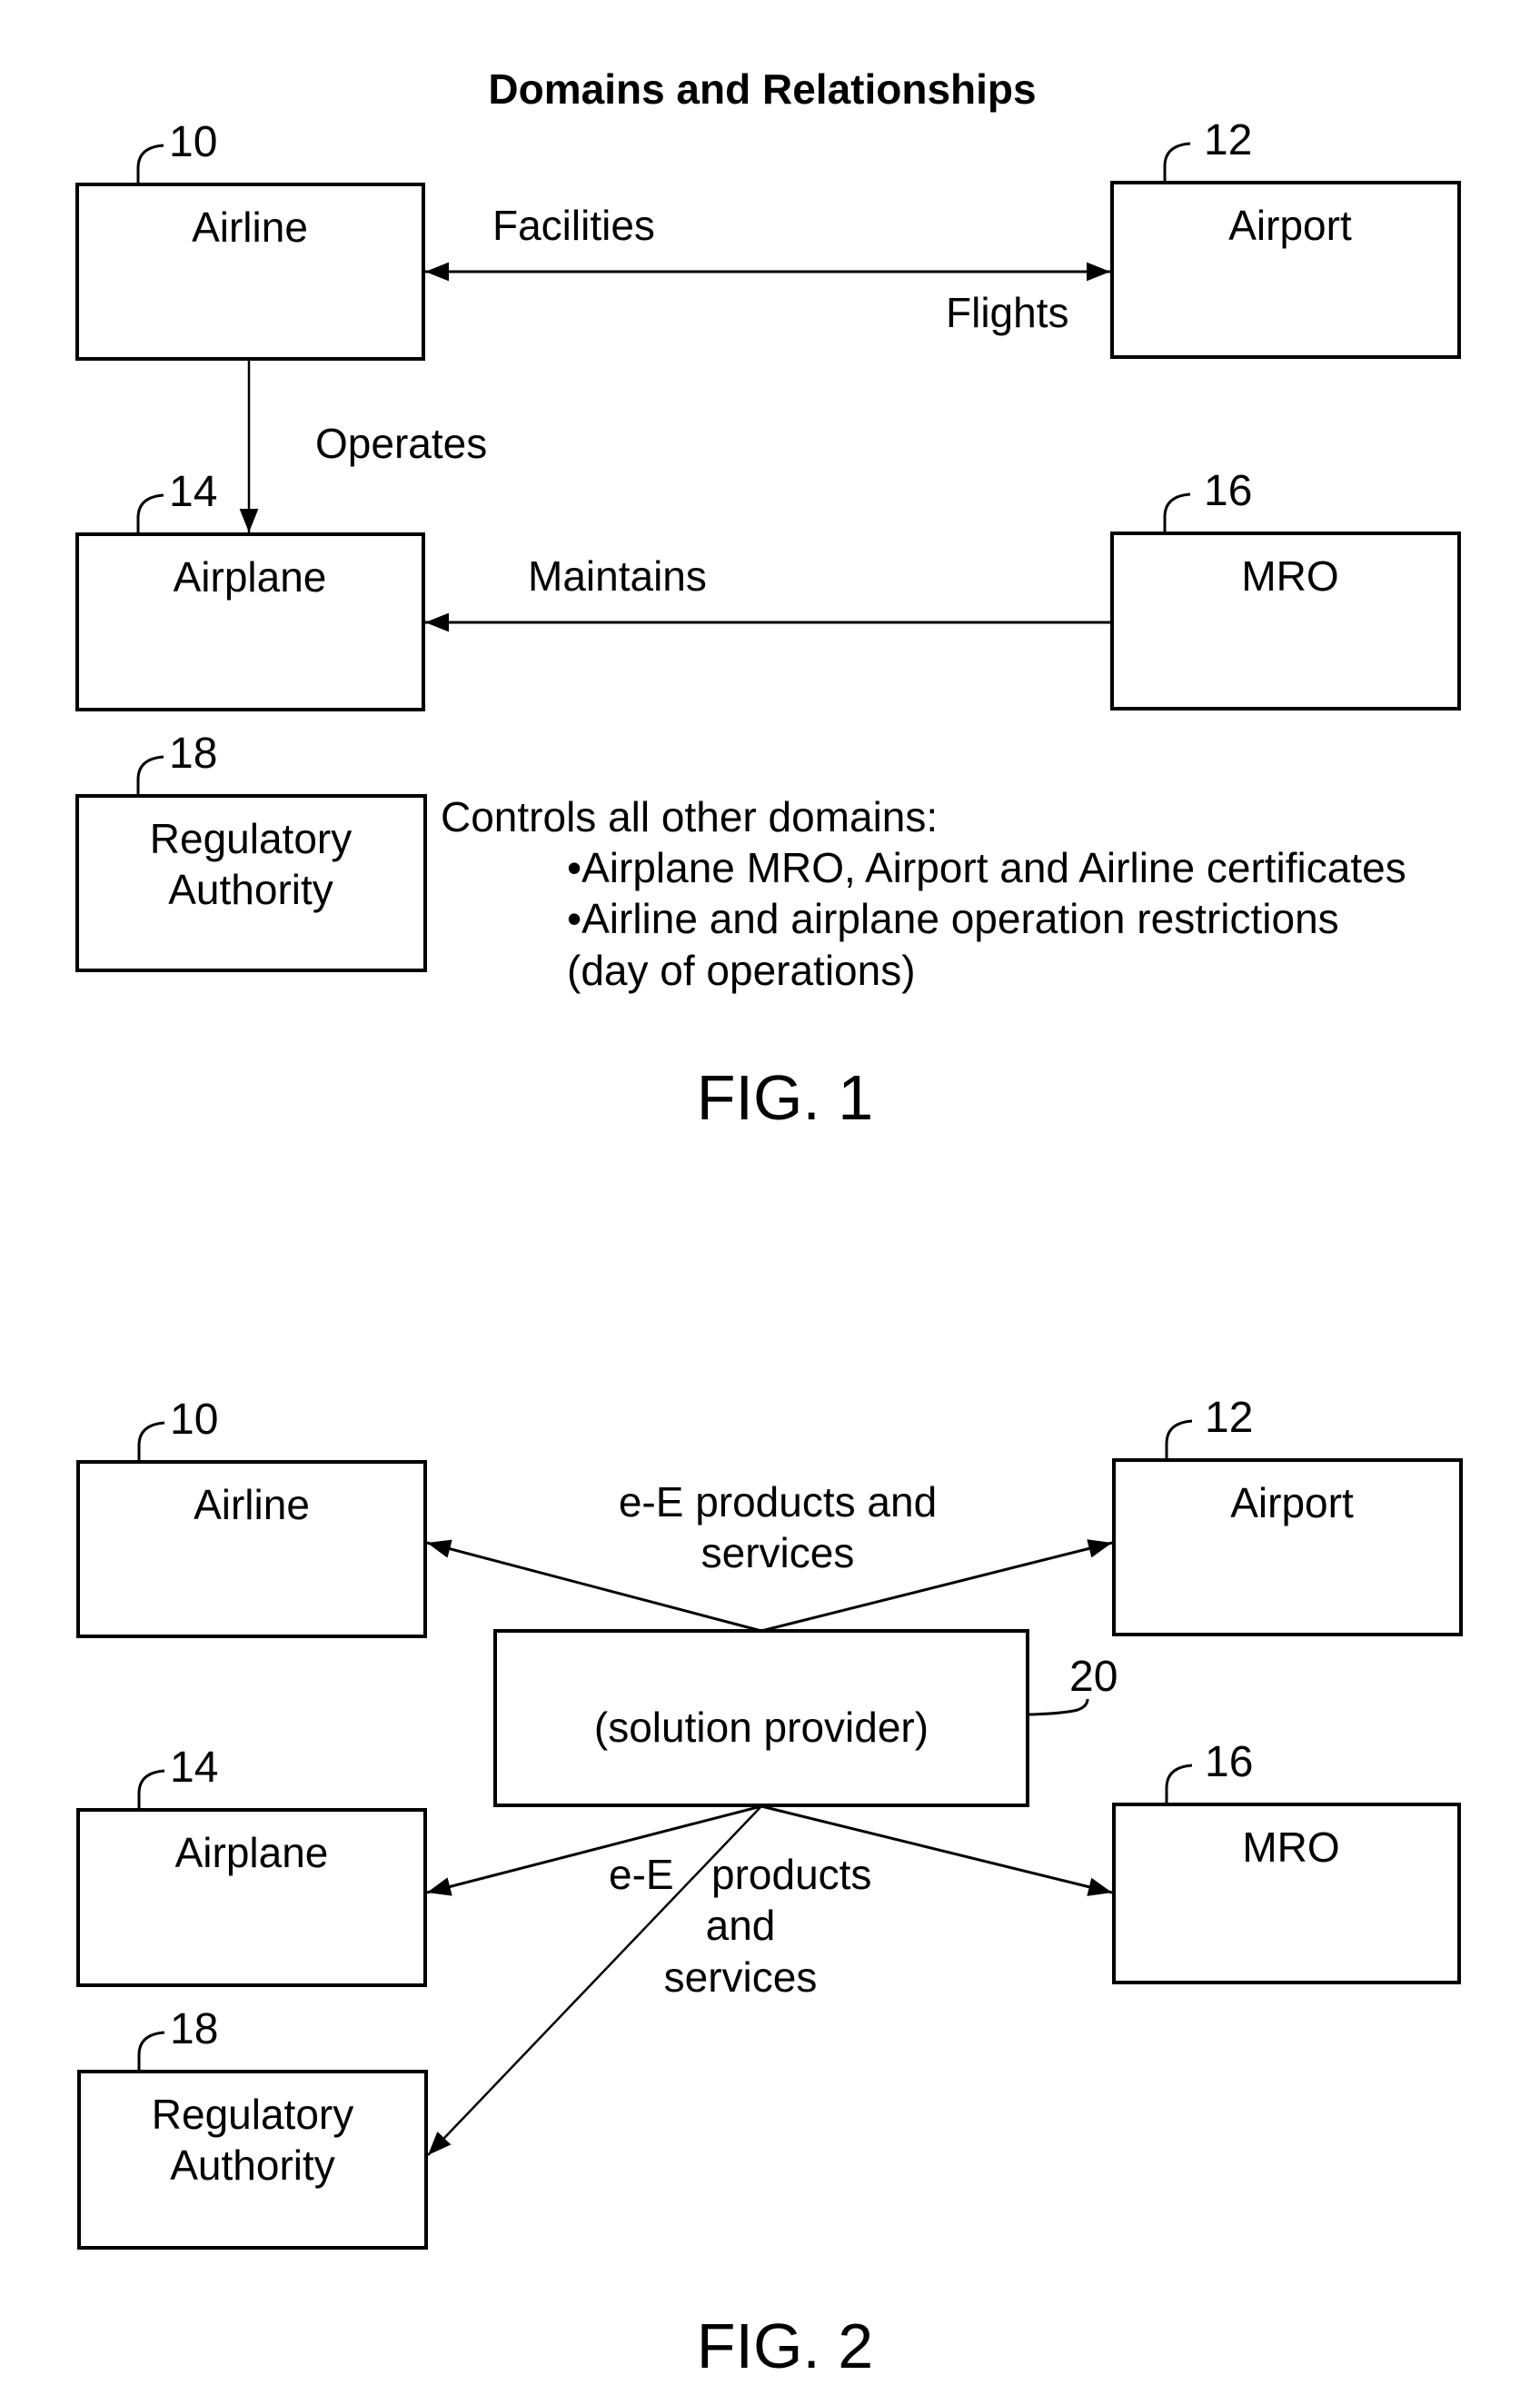  Describe the element at coordinates (785, 1097) in the screenshot. I see `figure-1-caption: FIG. 1` at that location.